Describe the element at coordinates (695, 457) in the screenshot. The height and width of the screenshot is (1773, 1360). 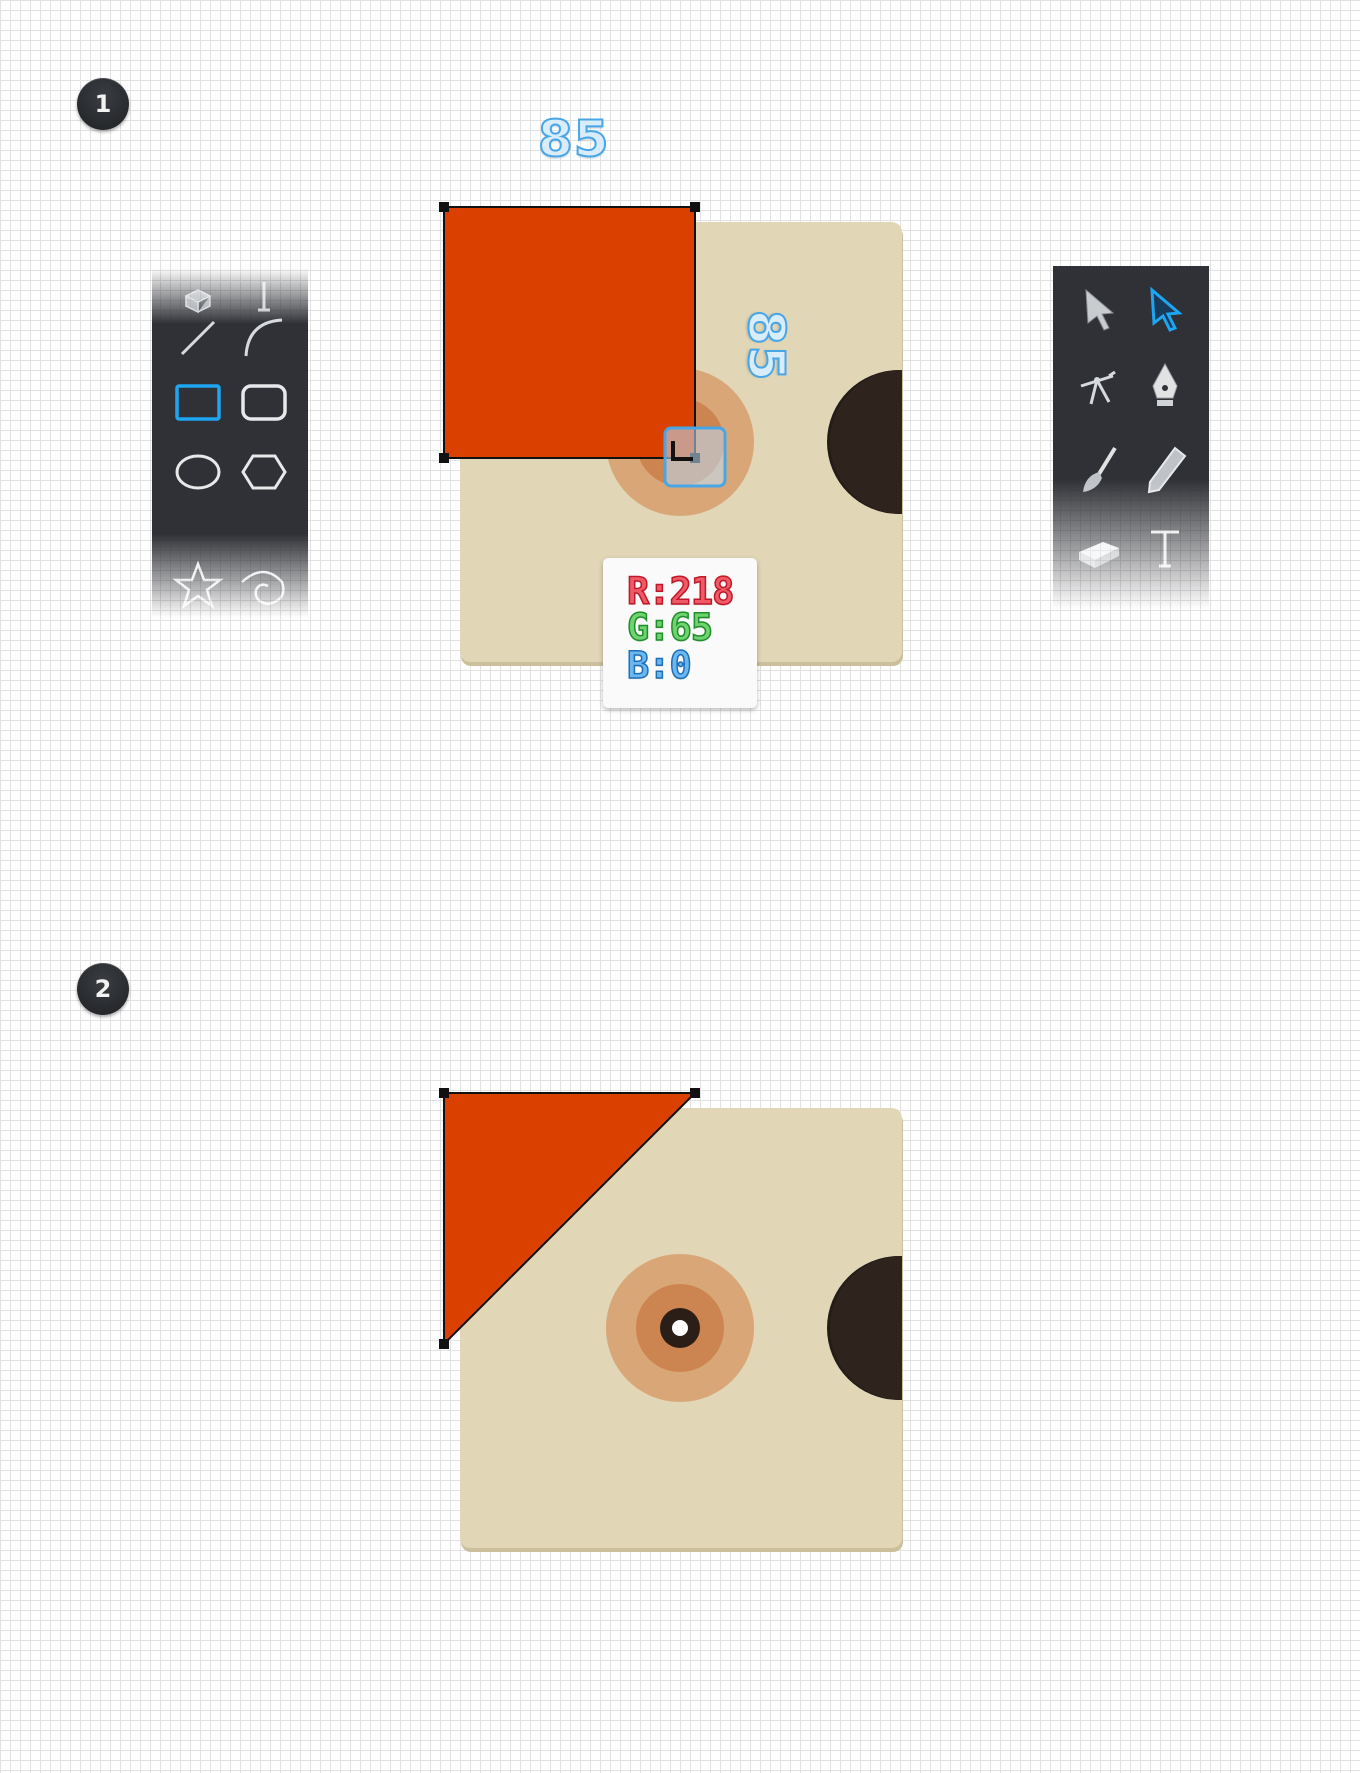
I see `corner-anchor-cursor` at that location.